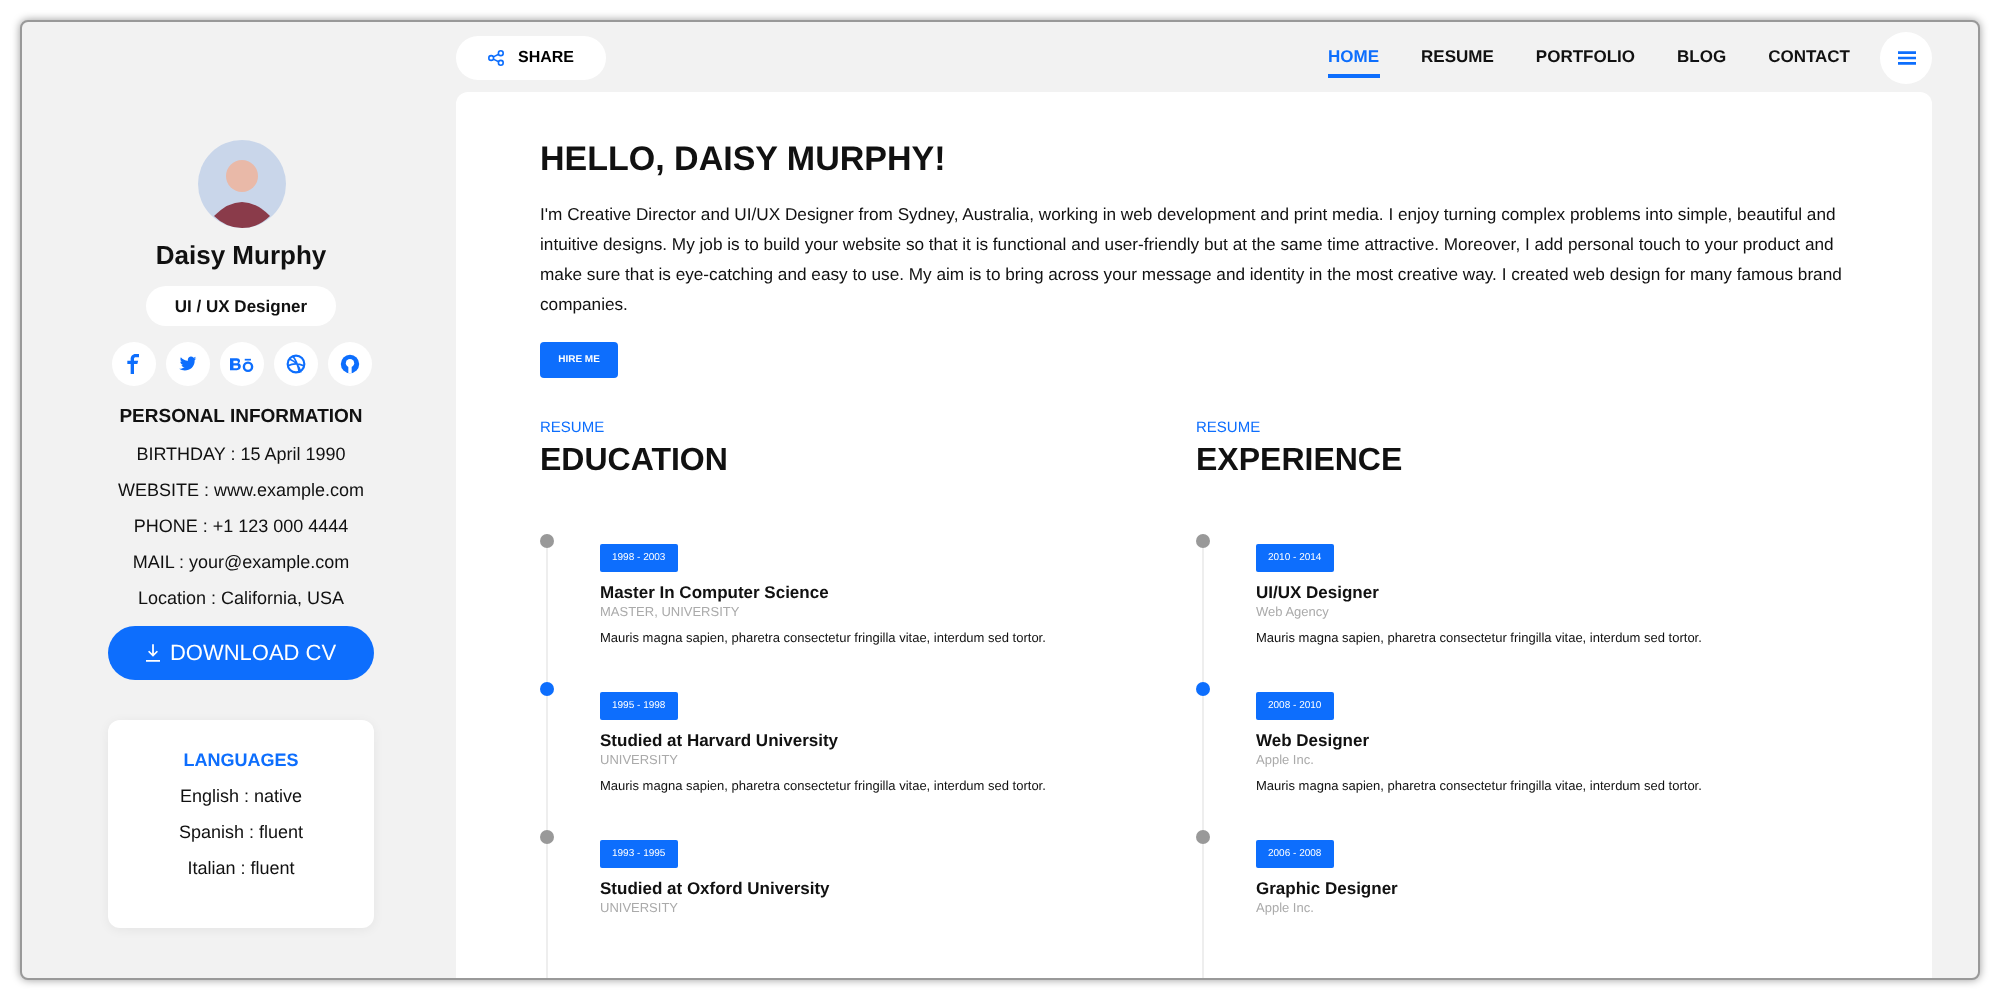  Describe the element at coordinates (1585, 57) in the screenshot. I see `nav-link: PORTFOLIO` at that location.